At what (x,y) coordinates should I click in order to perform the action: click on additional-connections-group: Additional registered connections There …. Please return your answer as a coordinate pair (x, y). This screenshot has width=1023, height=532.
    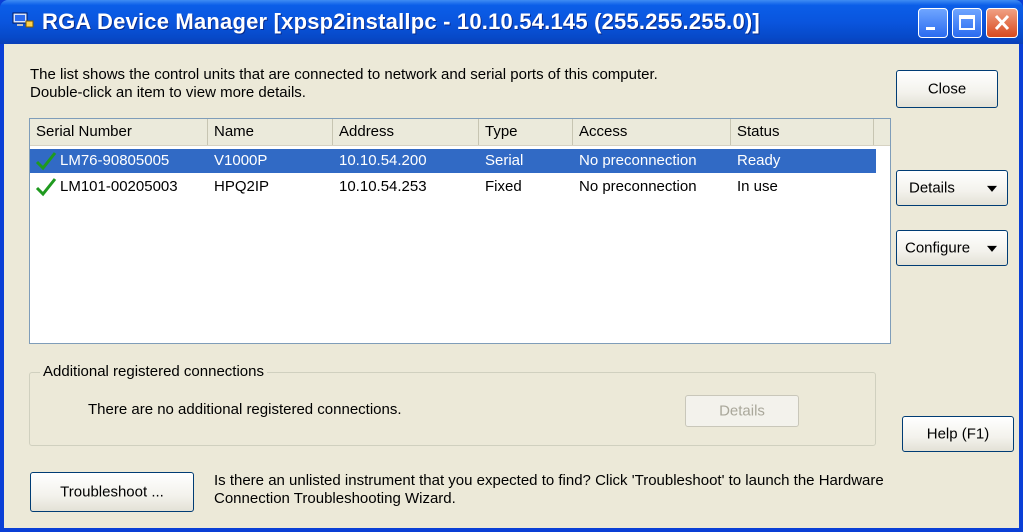
    Looking at the image, I should click on (452, 404).